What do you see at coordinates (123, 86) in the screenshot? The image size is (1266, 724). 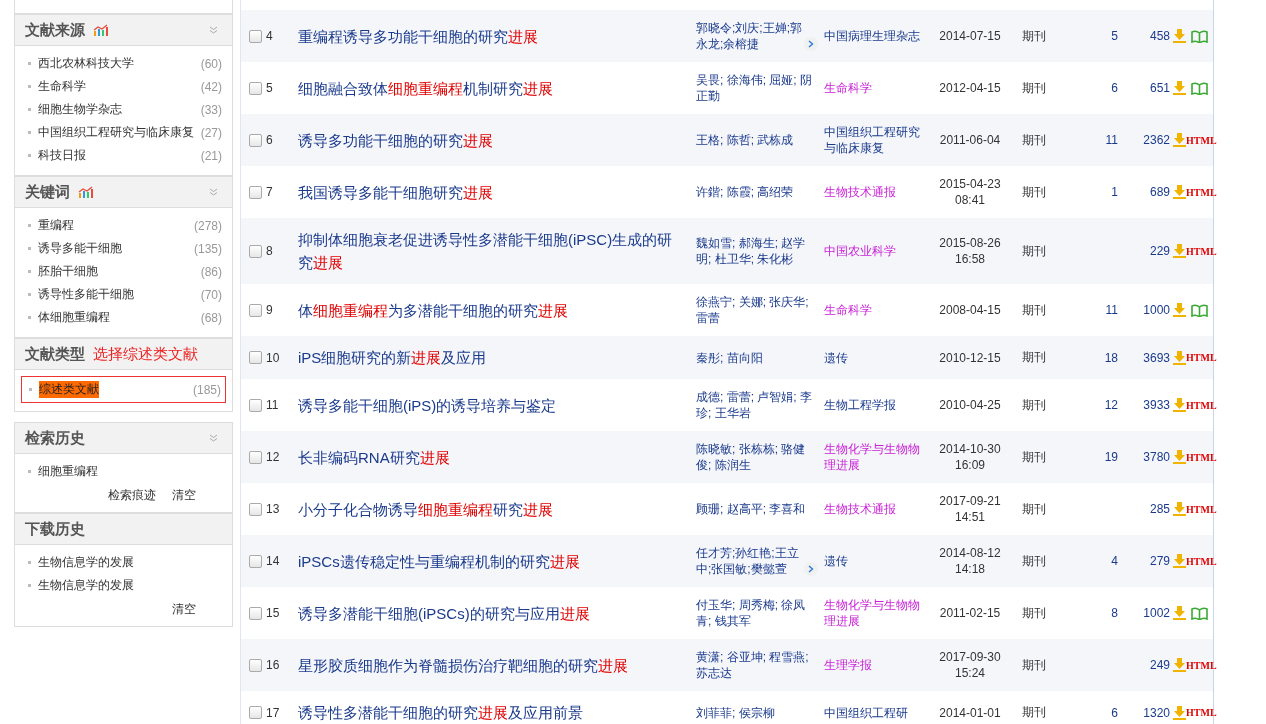 I see `filter-item: 生命科学 (42)` at bounding box center [123, 86].